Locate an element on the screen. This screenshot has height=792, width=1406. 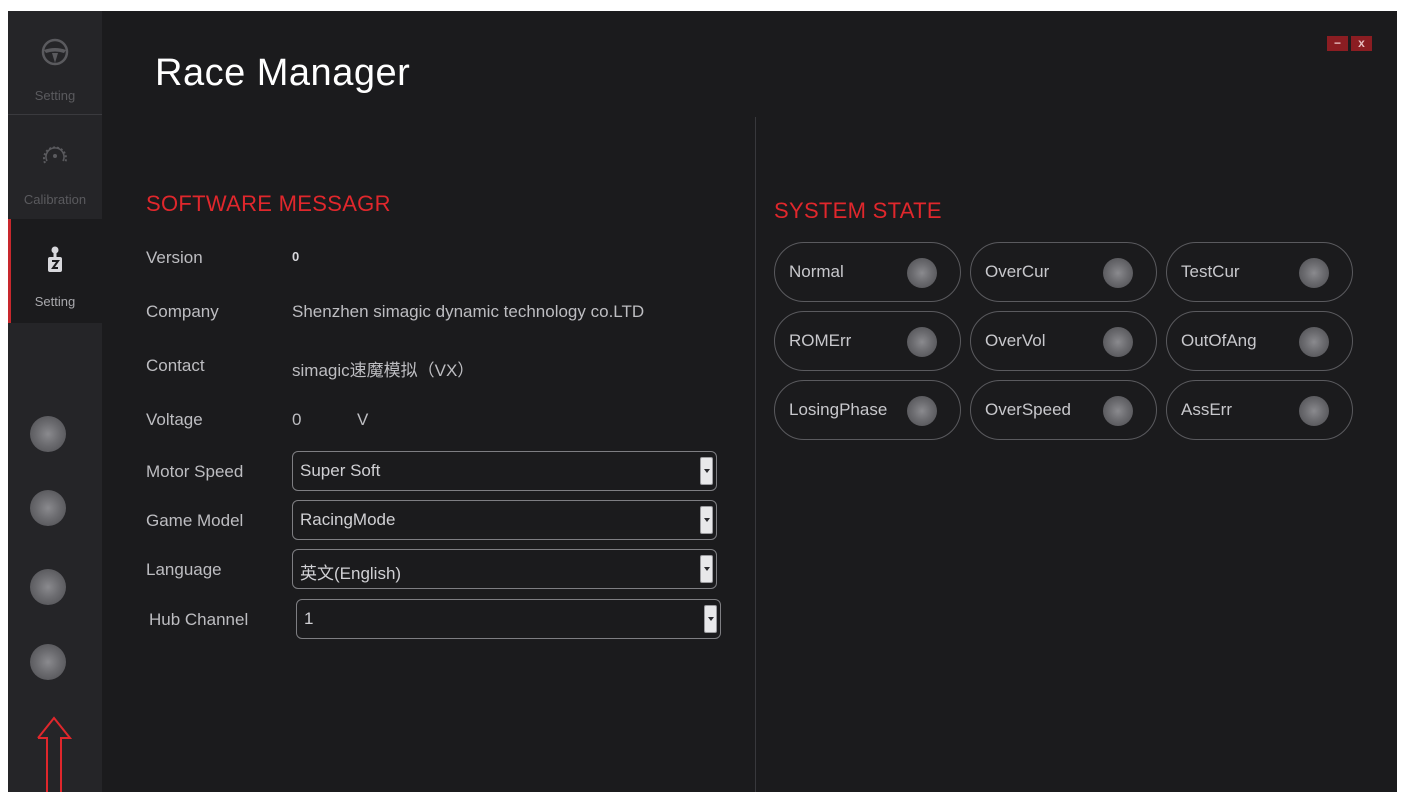
language-label: Language is located at coordinates (184, 569).